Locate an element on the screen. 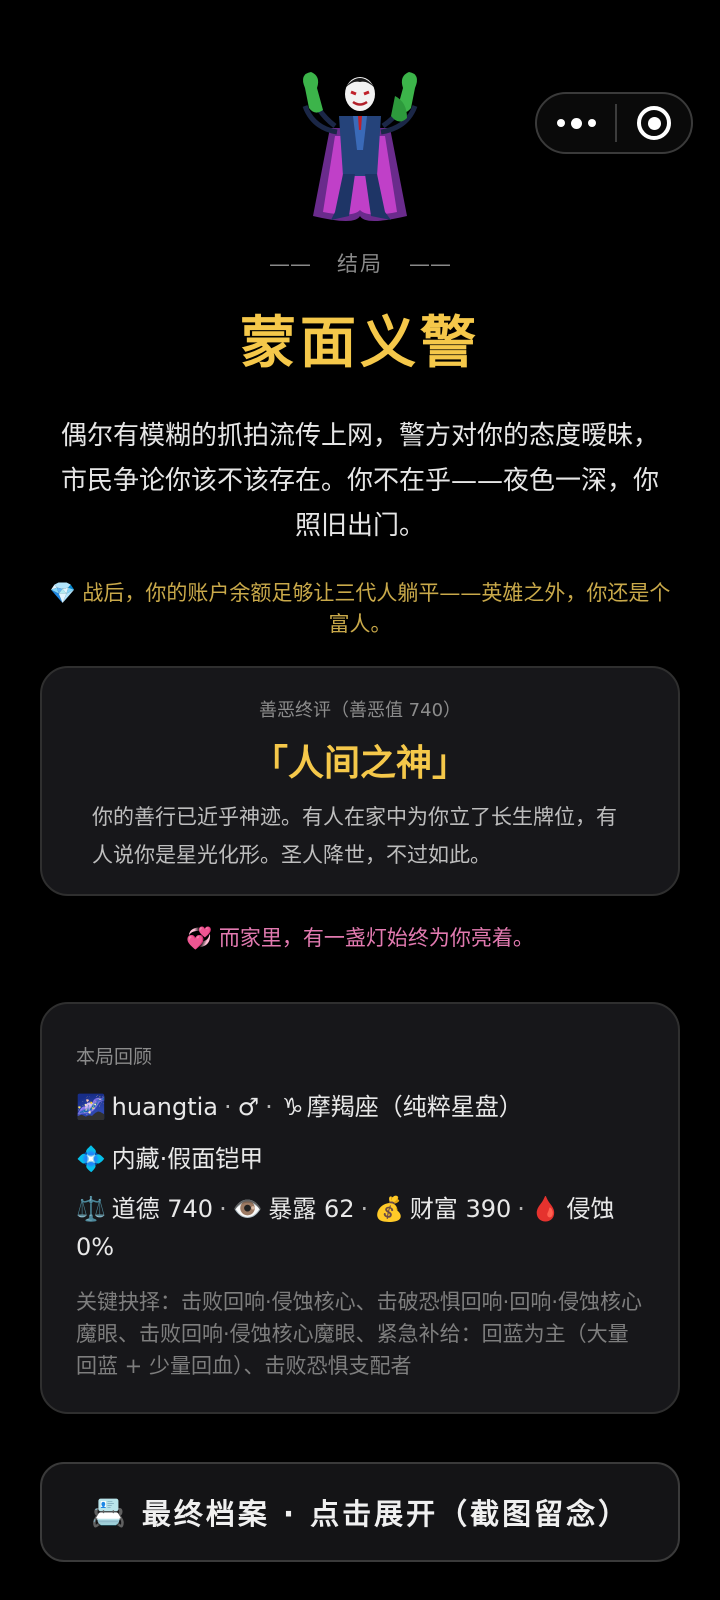 This screenshot has height=1600, width=720. card-index-icon: 📇 is located at coordinates (109, 1512).